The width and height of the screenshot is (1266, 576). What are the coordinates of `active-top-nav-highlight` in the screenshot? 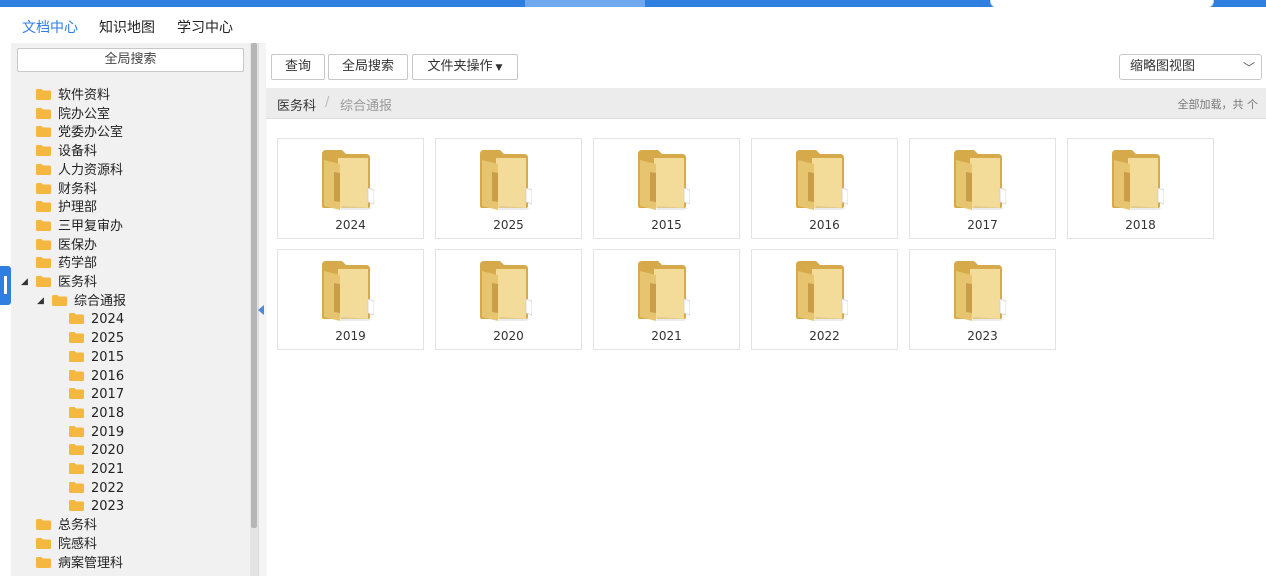 It's located at (585, 3).